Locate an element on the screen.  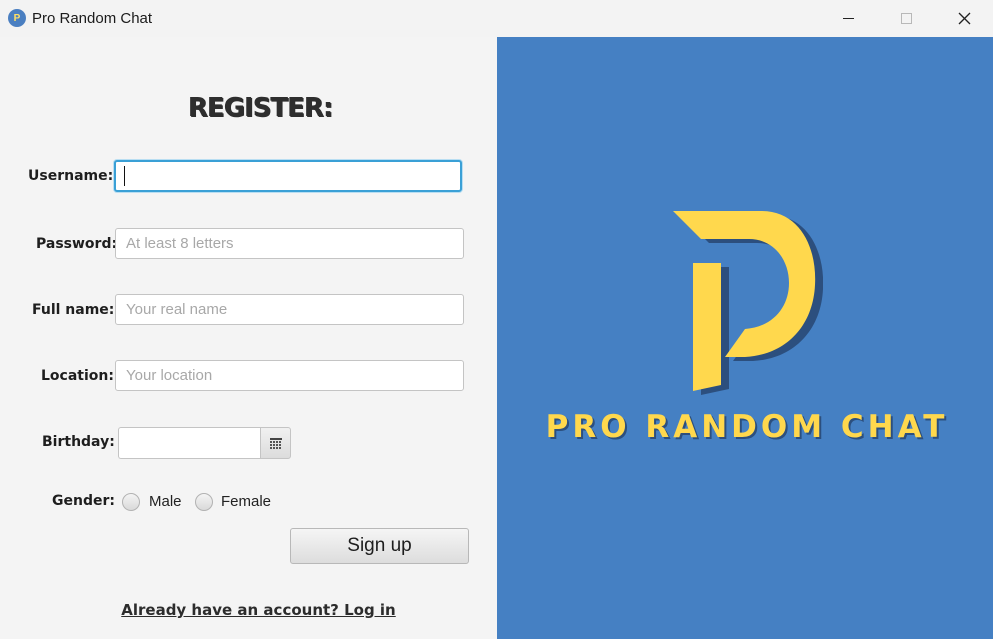
gender-female-radio is located at coordinates (204, 502).